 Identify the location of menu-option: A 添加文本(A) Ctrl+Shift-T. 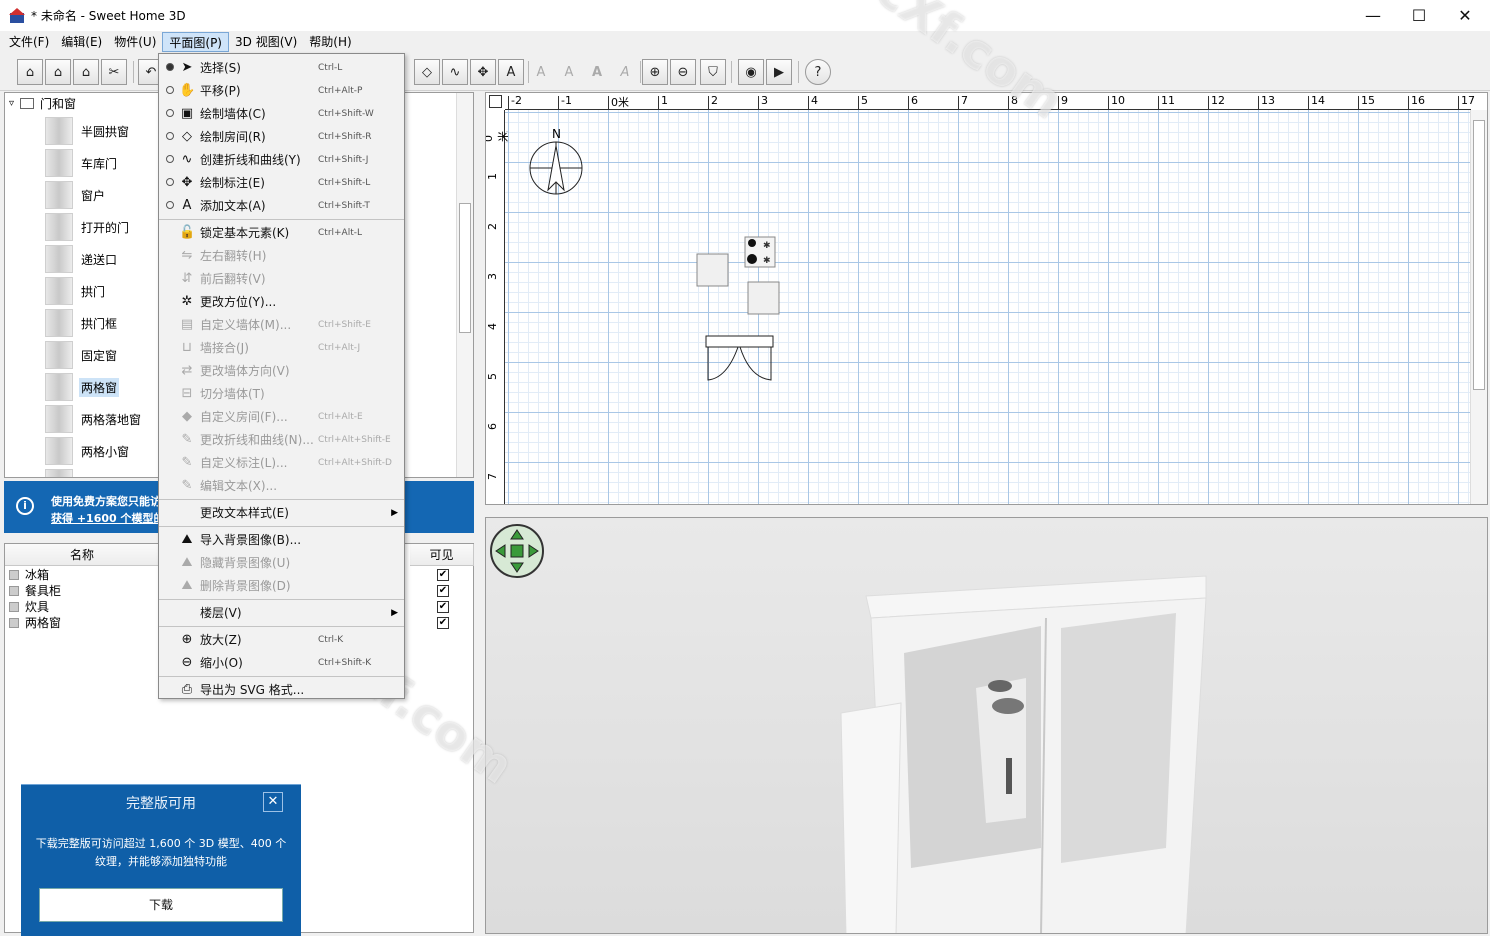
(281, 205).